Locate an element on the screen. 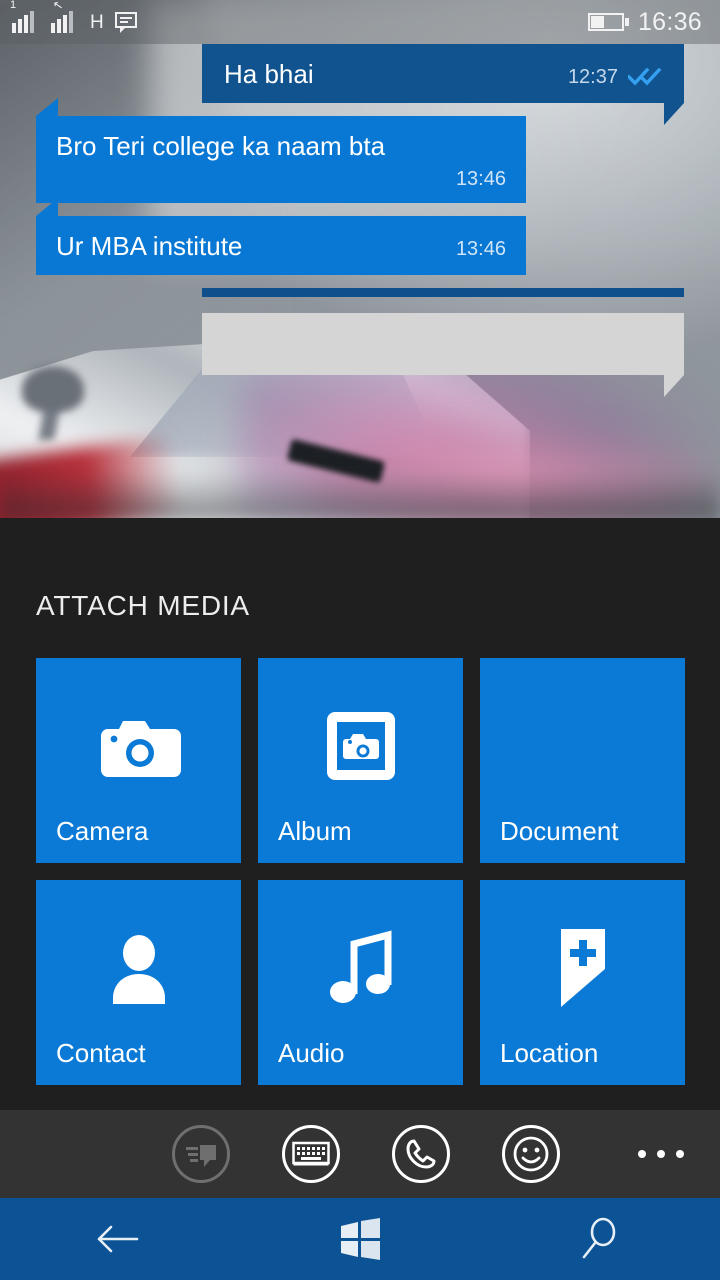 This screenshot has width=720, height=1280. tile-audio: Audio is located at coordinates (360, 982).